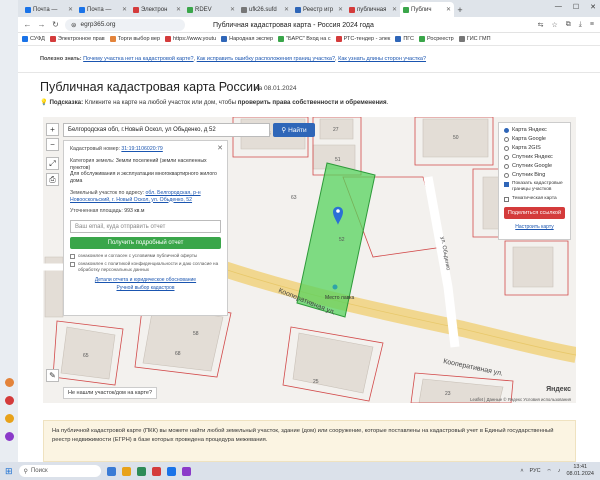 The image size is (600, 480). I want to click on find-button: ⚲ Найти, so click(294, 130).